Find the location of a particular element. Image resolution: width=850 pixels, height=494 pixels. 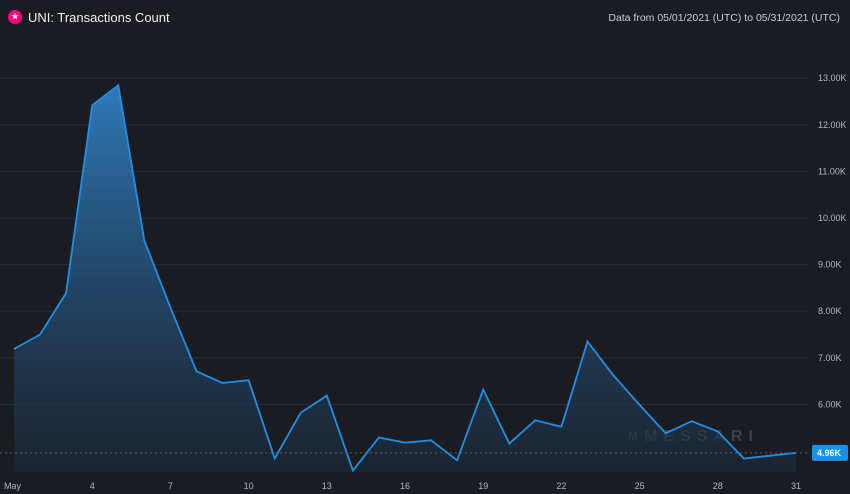

last-value-label: 4.96K is located at coordinates (830, 452).